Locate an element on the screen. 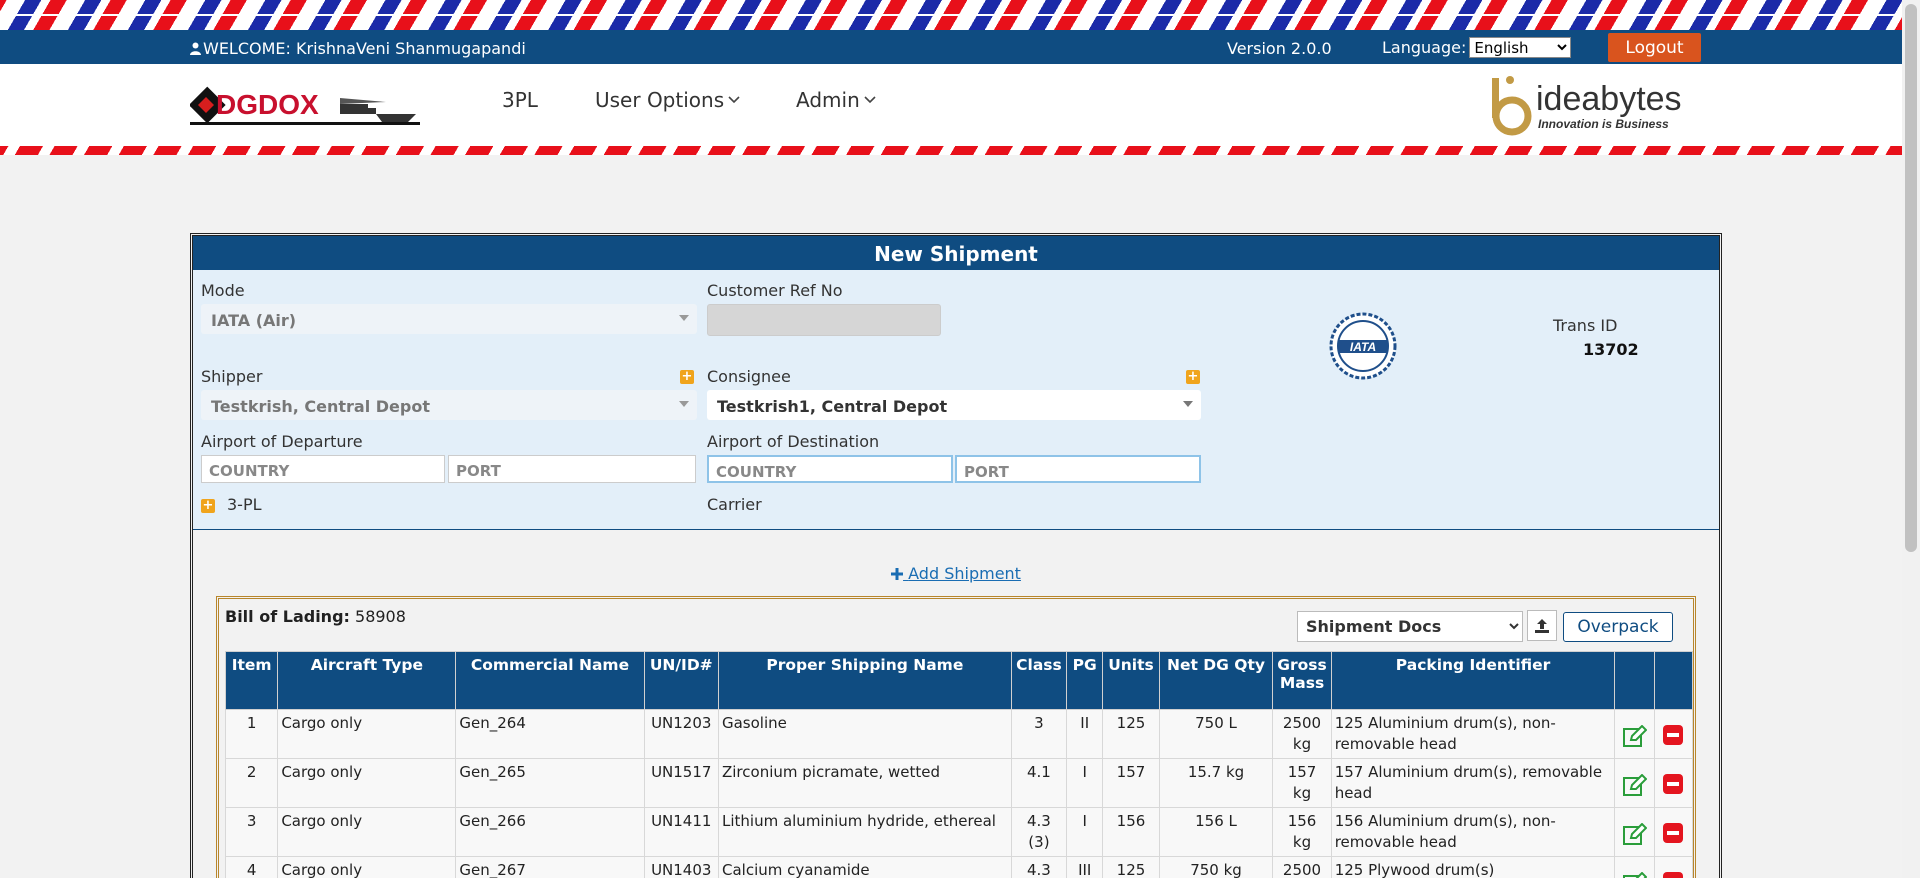 The image size is (1920, 878). col-header-gross-mass: Gross Mass is located at coordinates (1302, 680).